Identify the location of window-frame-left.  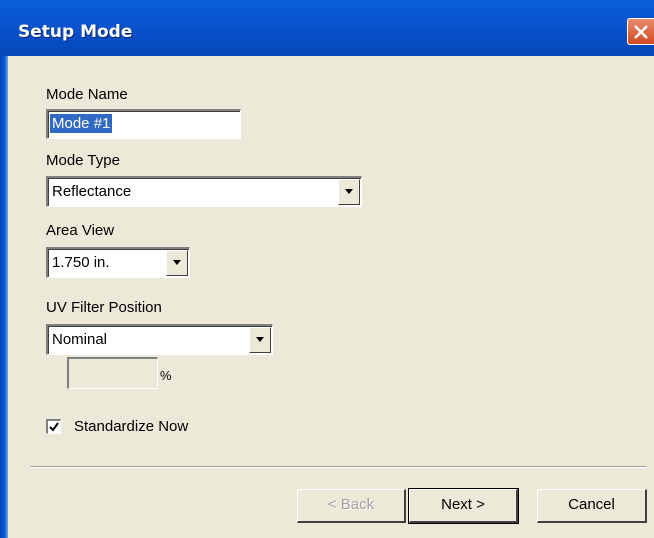
(4, 297).